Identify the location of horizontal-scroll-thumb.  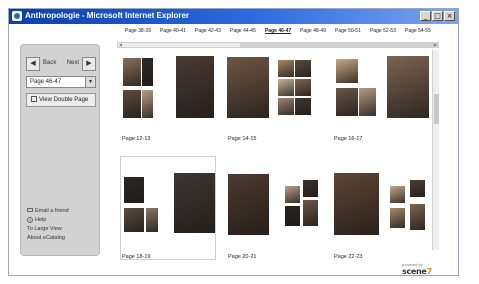
(339, 45).